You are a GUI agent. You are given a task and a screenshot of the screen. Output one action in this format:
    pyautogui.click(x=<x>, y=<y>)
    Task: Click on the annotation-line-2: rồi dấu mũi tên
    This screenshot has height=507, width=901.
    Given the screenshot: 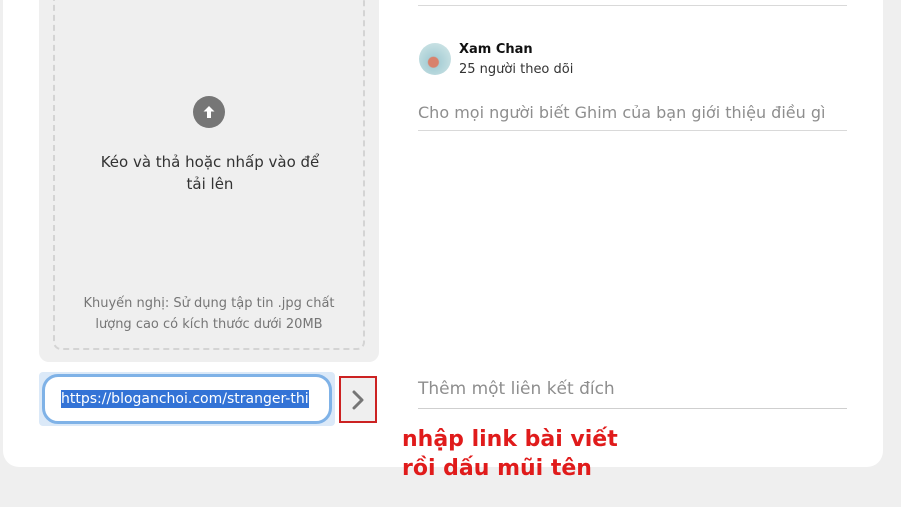 What is the action you would take?
    pyautogui.click(x=497, y=468)
    